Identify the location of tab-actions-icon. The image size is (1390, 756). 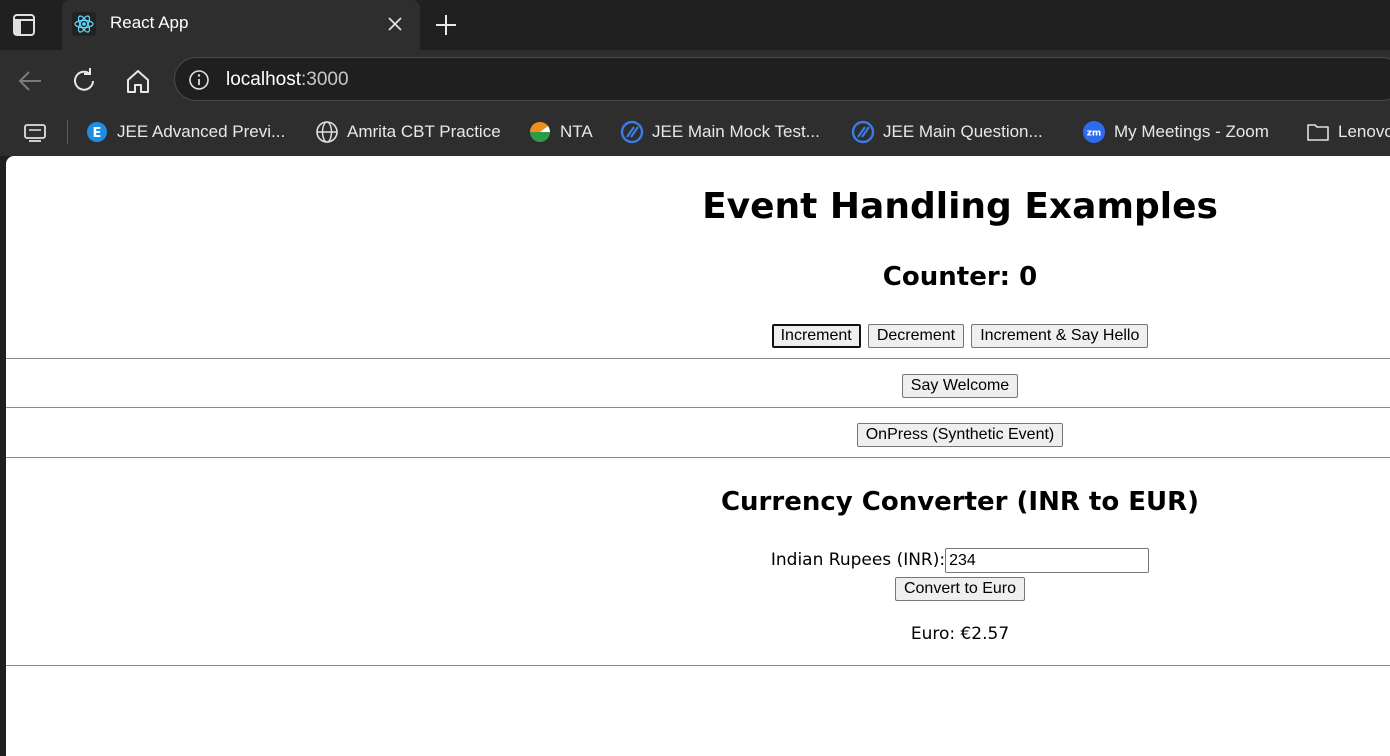
(24, 25).